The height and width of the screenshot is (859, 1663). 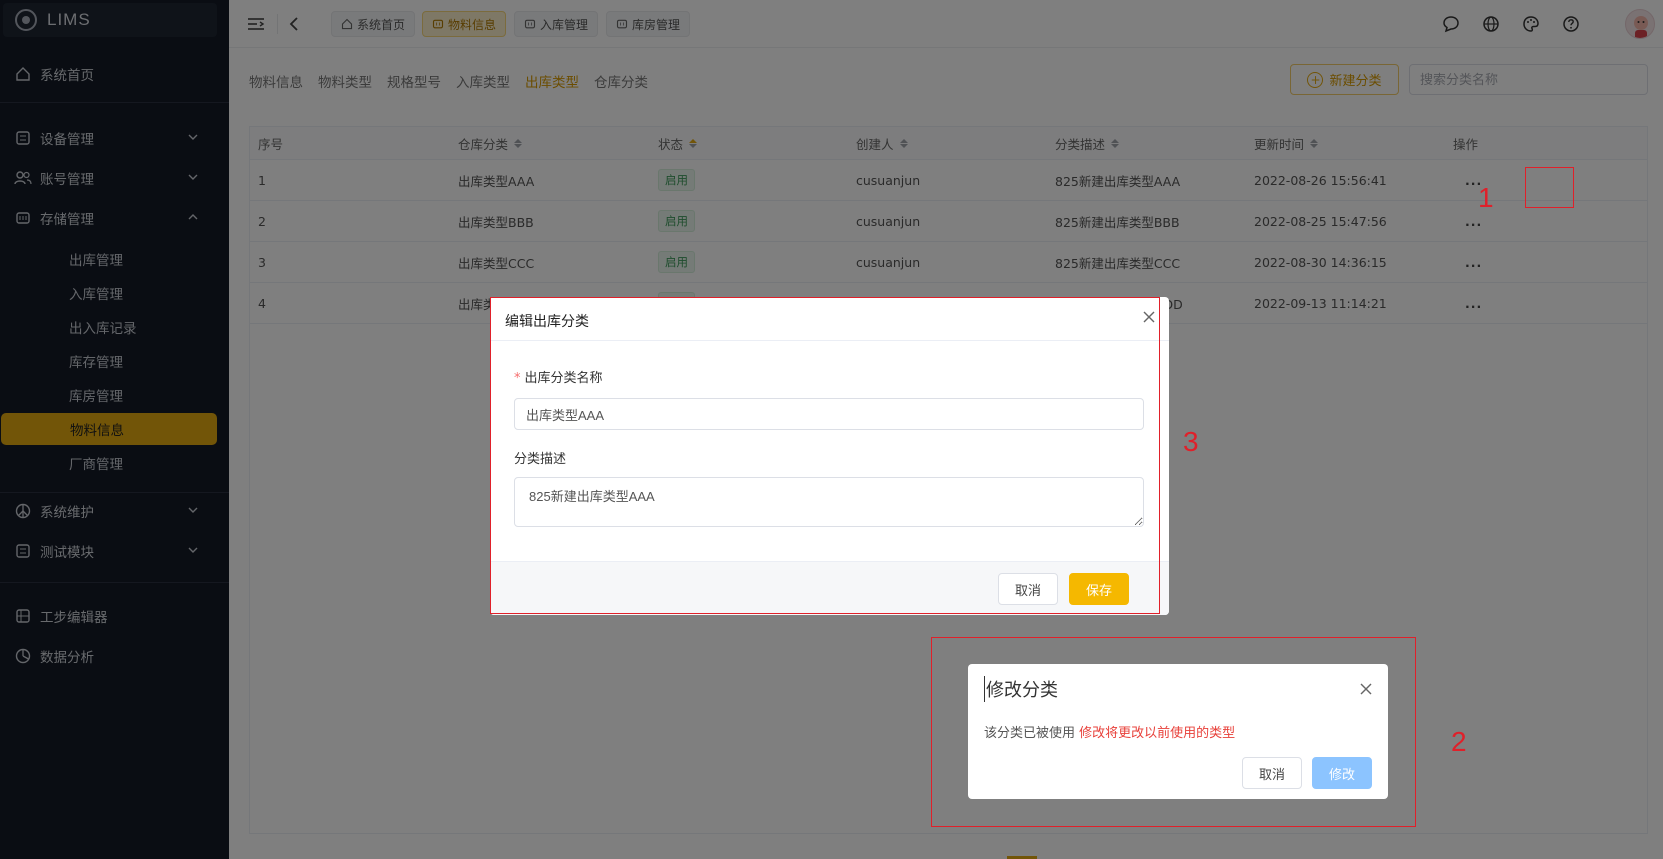 I want to click on annotation-label-1: 1, so click(x=1486, y=197).